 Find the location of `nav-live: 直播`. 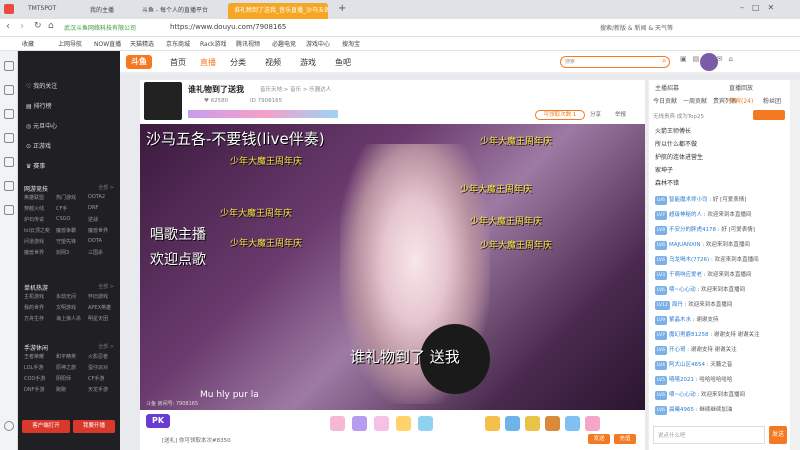

nav-live: 直播 is located at coordinates (208, 62).